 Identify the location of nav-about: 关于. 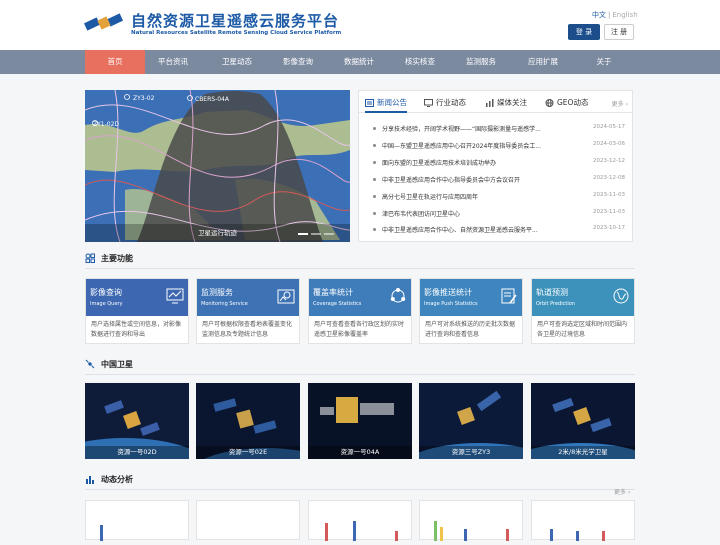
(604, 62).